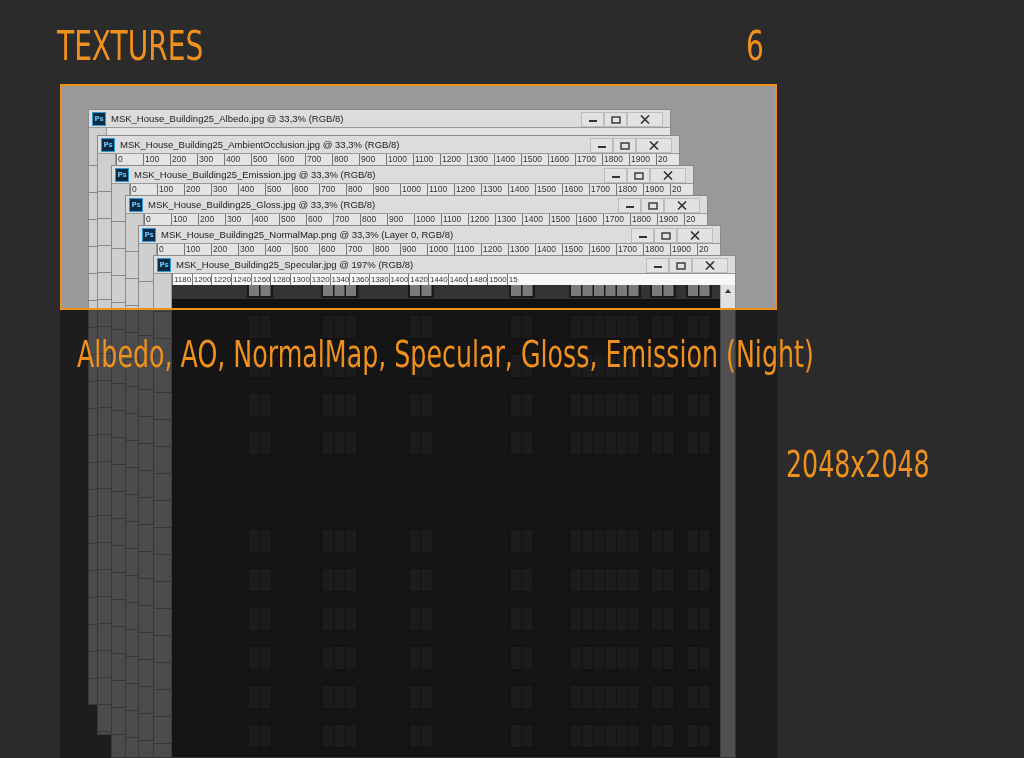 The width and height of the screenshot is (1024, 758). I want to click on window-title: MSK_House_Building25_Specular.jpg @ 197% (RGB/8), so click(295, 264).